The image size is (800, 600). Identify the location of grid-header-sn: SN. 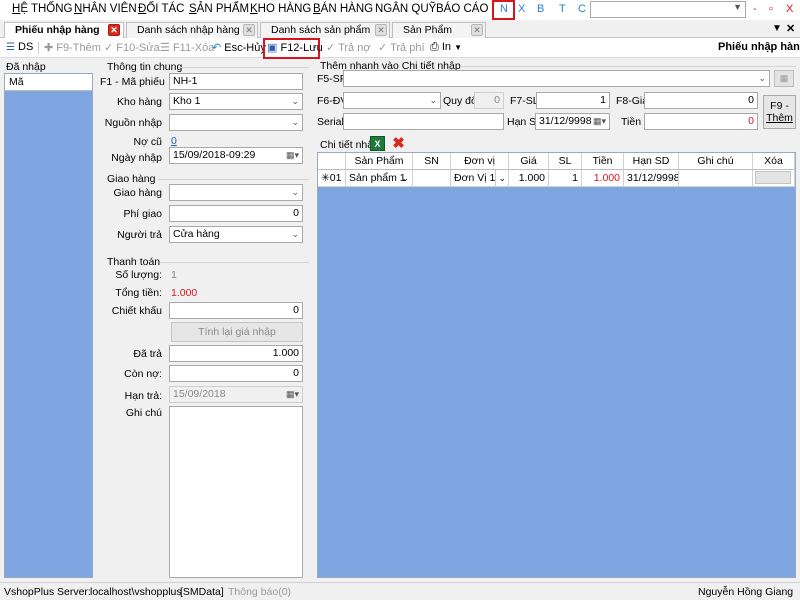
(432, 161).